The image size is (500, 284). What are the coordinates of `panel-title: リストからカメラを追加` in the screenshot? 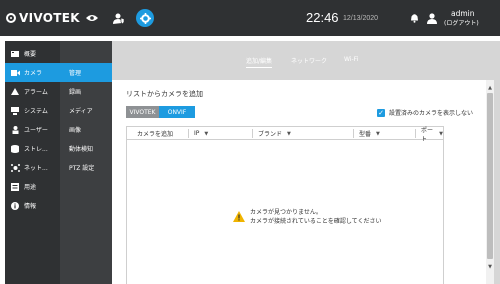 It's located at (164, 94).